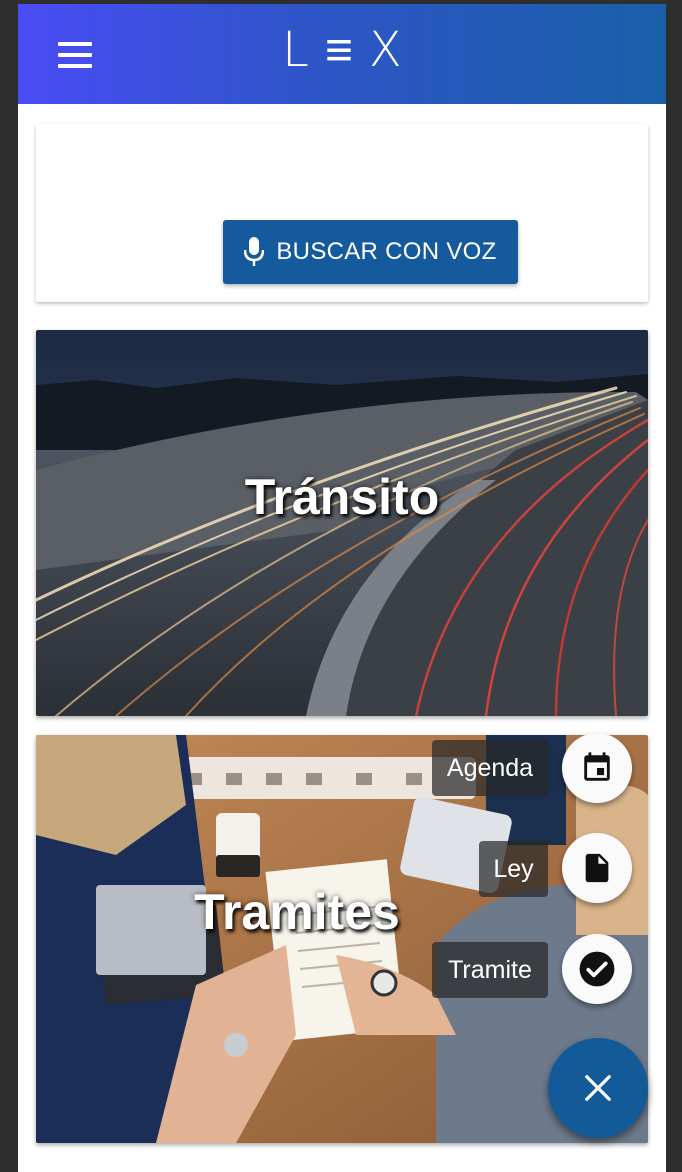  I want to click on voice-search-button: BUSCAR CON VOZ, so click(370, 252).